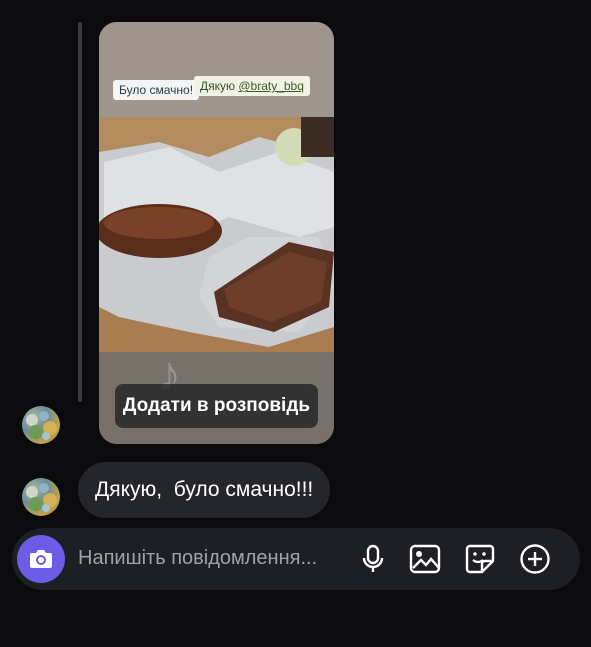  I want to click on mention-handle: @braty_bbq, so click(271, 86).